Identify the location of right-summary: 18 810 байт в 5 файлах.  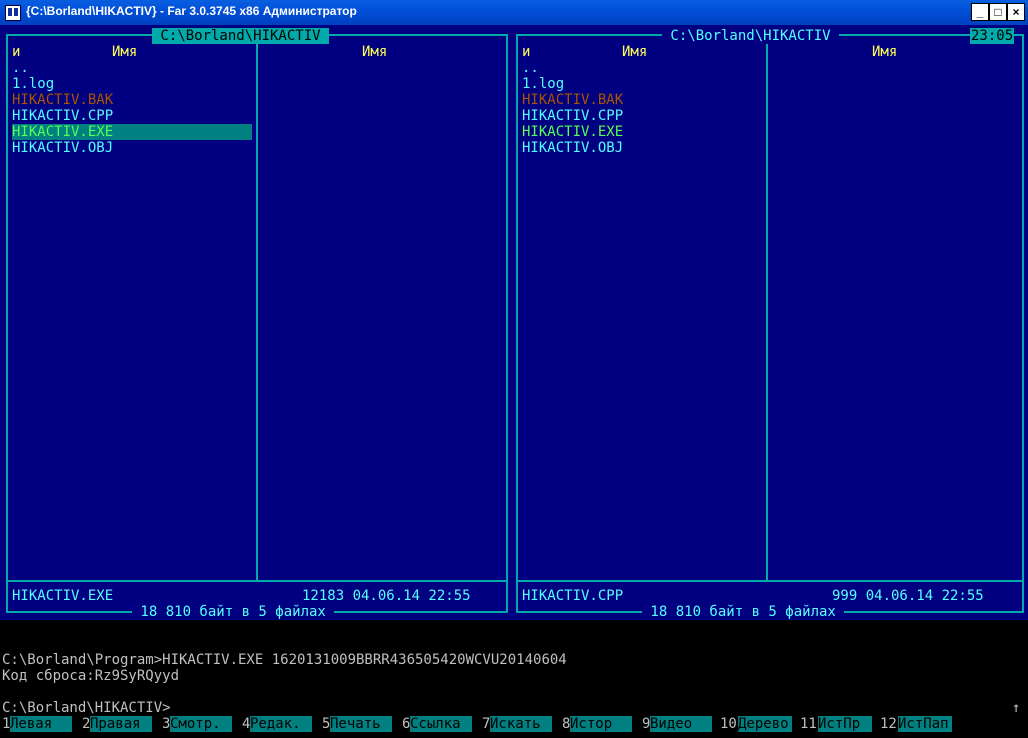
(743, 612).